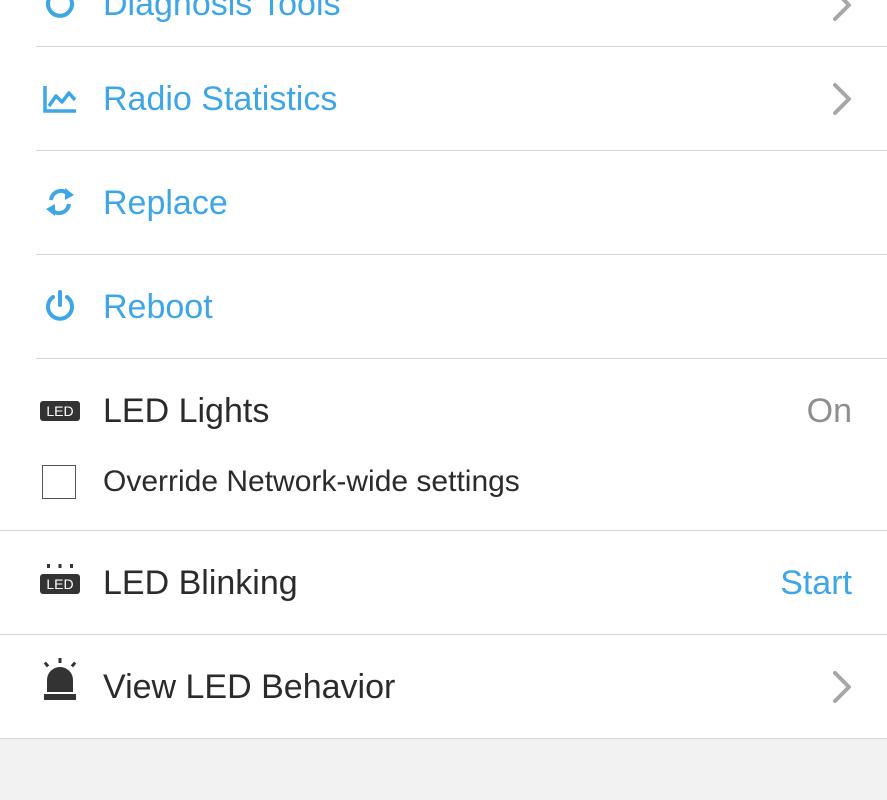  Describe the element at coordinates (60, 306) in the screenshot. I see `power-icon` at that location.